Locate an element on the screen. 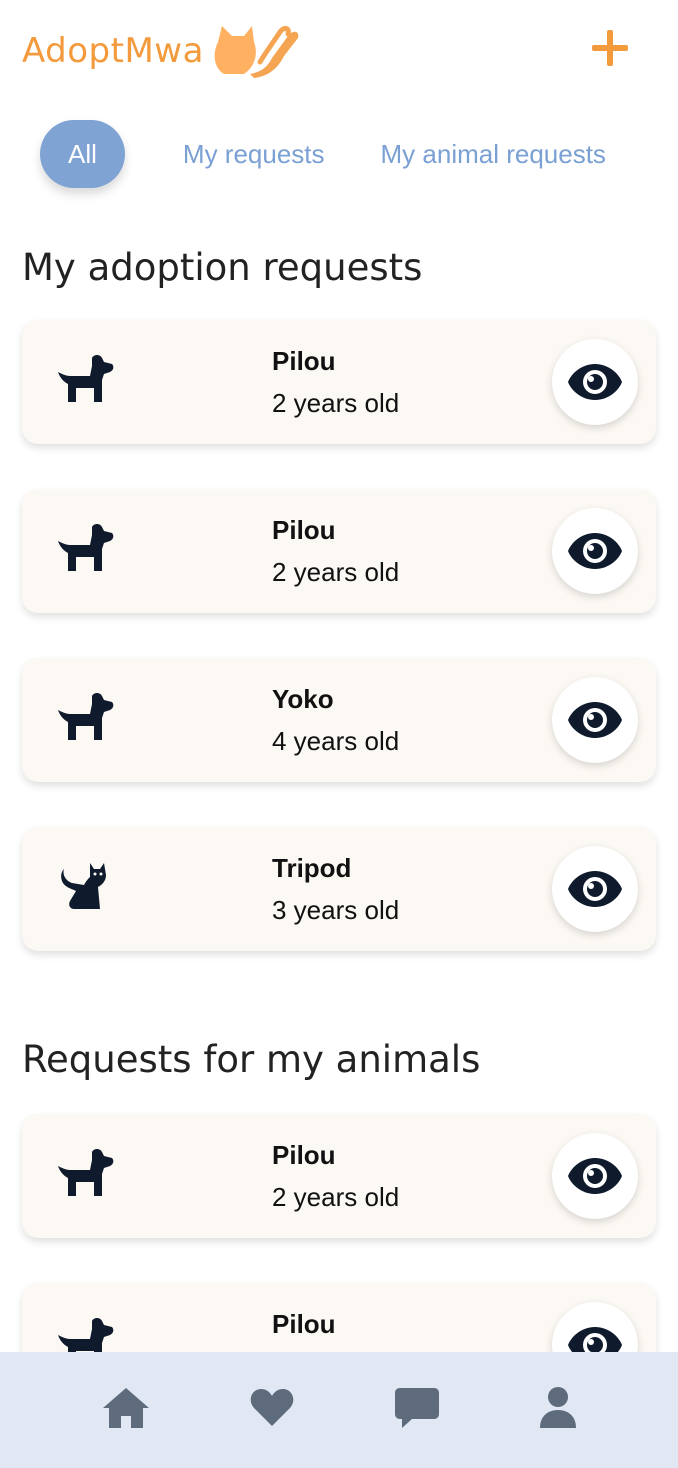  tab-my-animal-requests: My animal requests is located at coordinates (493, 154).